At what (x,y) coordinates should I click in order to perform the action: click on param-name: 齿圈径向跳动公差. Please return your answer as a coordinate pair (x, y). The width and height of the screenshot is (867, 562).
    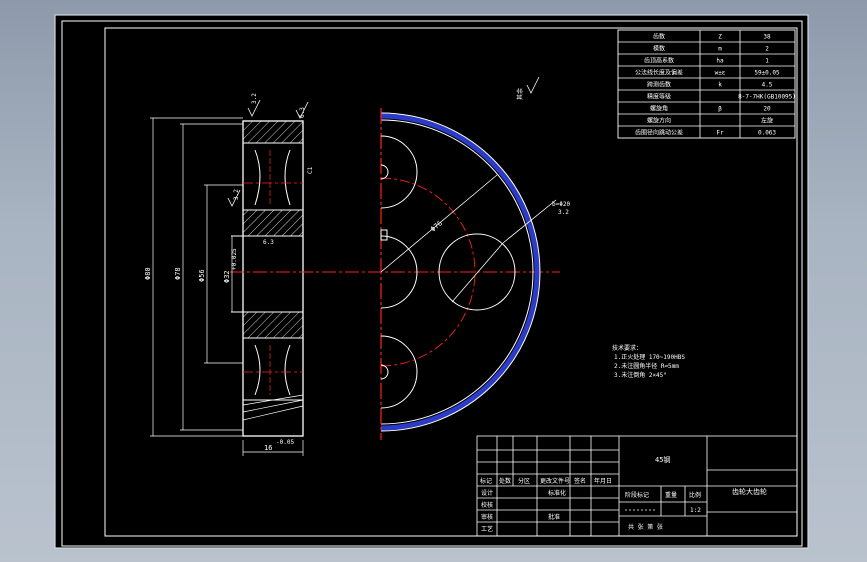
    Looking at the image, I should click on (659, 133).